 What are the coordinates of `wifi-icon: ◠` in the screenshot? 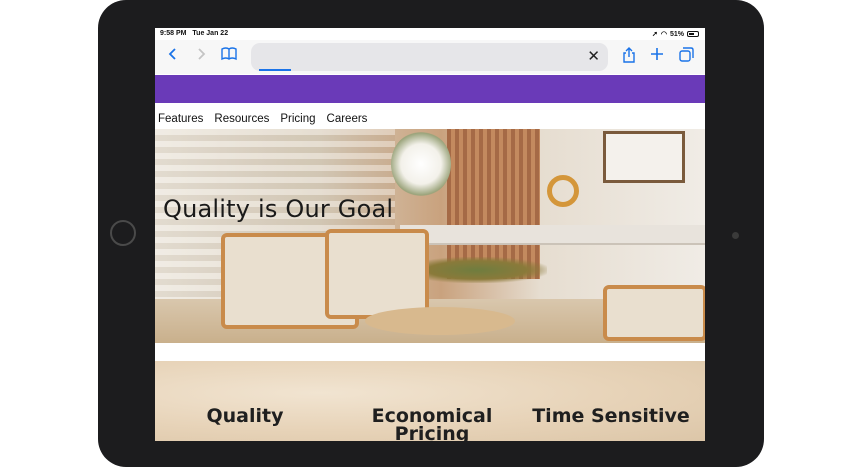 It's located at (663, 34).